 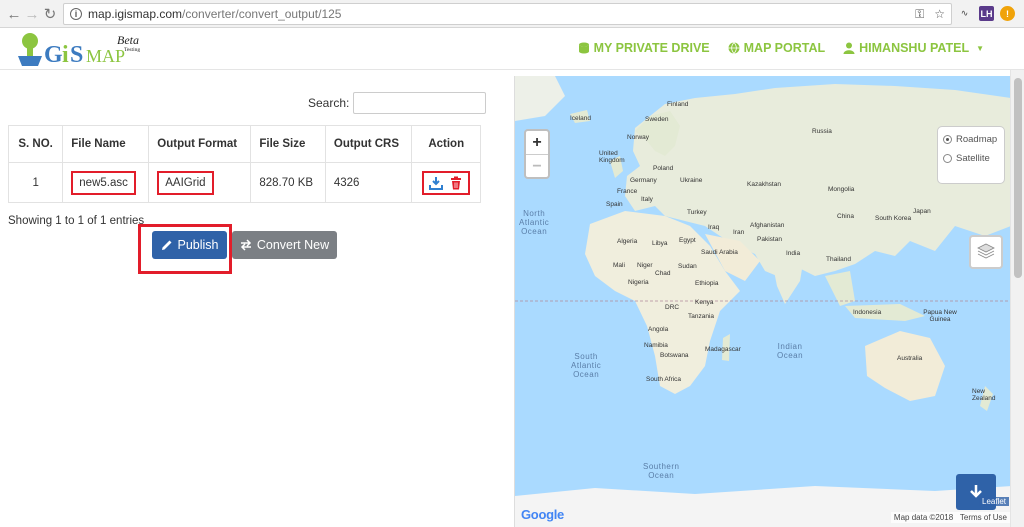 I want to click on ocean-label-southern: Southern Ocean, so click(x=661, y=471).